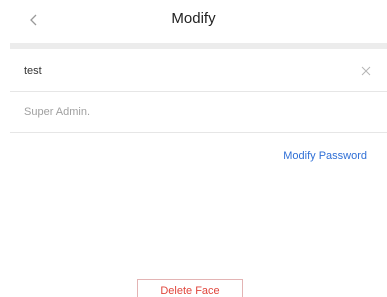 This screenshot has height=297, width=387. I want to click on header-bar: Modify, so click(193, 20).